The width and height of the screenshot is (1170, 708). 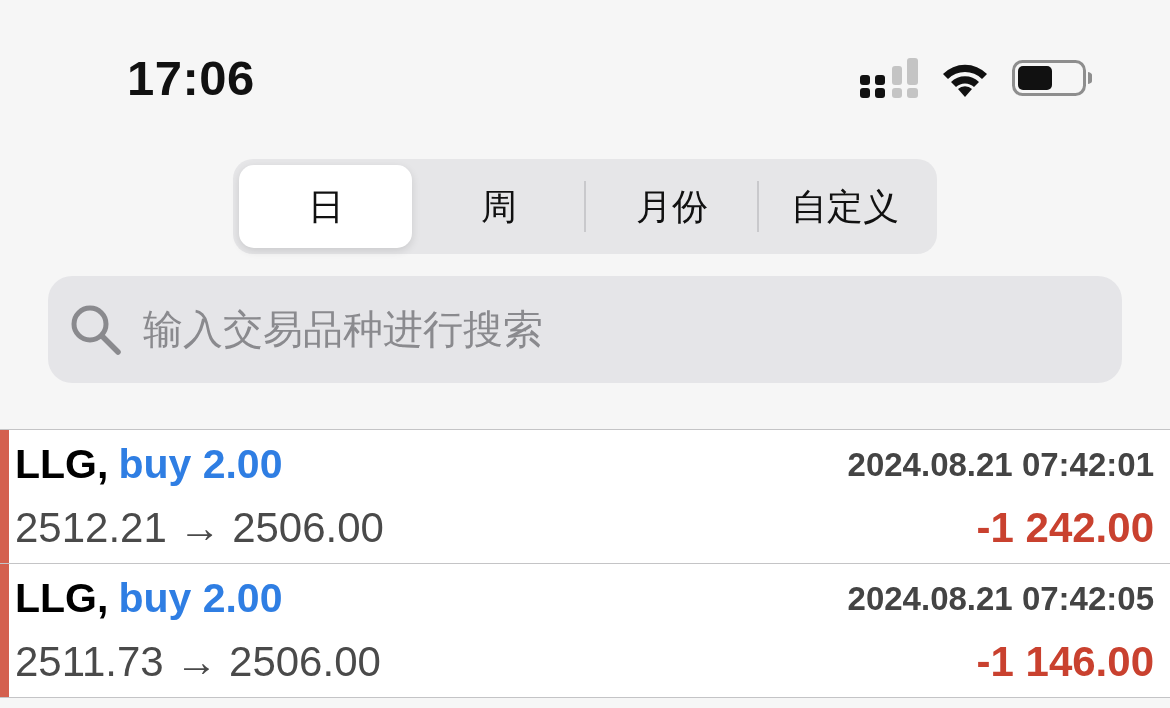 What do you see at coordinates (198, 662) in the screenshot?
I see `price-change: 2511.73 → 2506.00` at bounding box center [198, 662].